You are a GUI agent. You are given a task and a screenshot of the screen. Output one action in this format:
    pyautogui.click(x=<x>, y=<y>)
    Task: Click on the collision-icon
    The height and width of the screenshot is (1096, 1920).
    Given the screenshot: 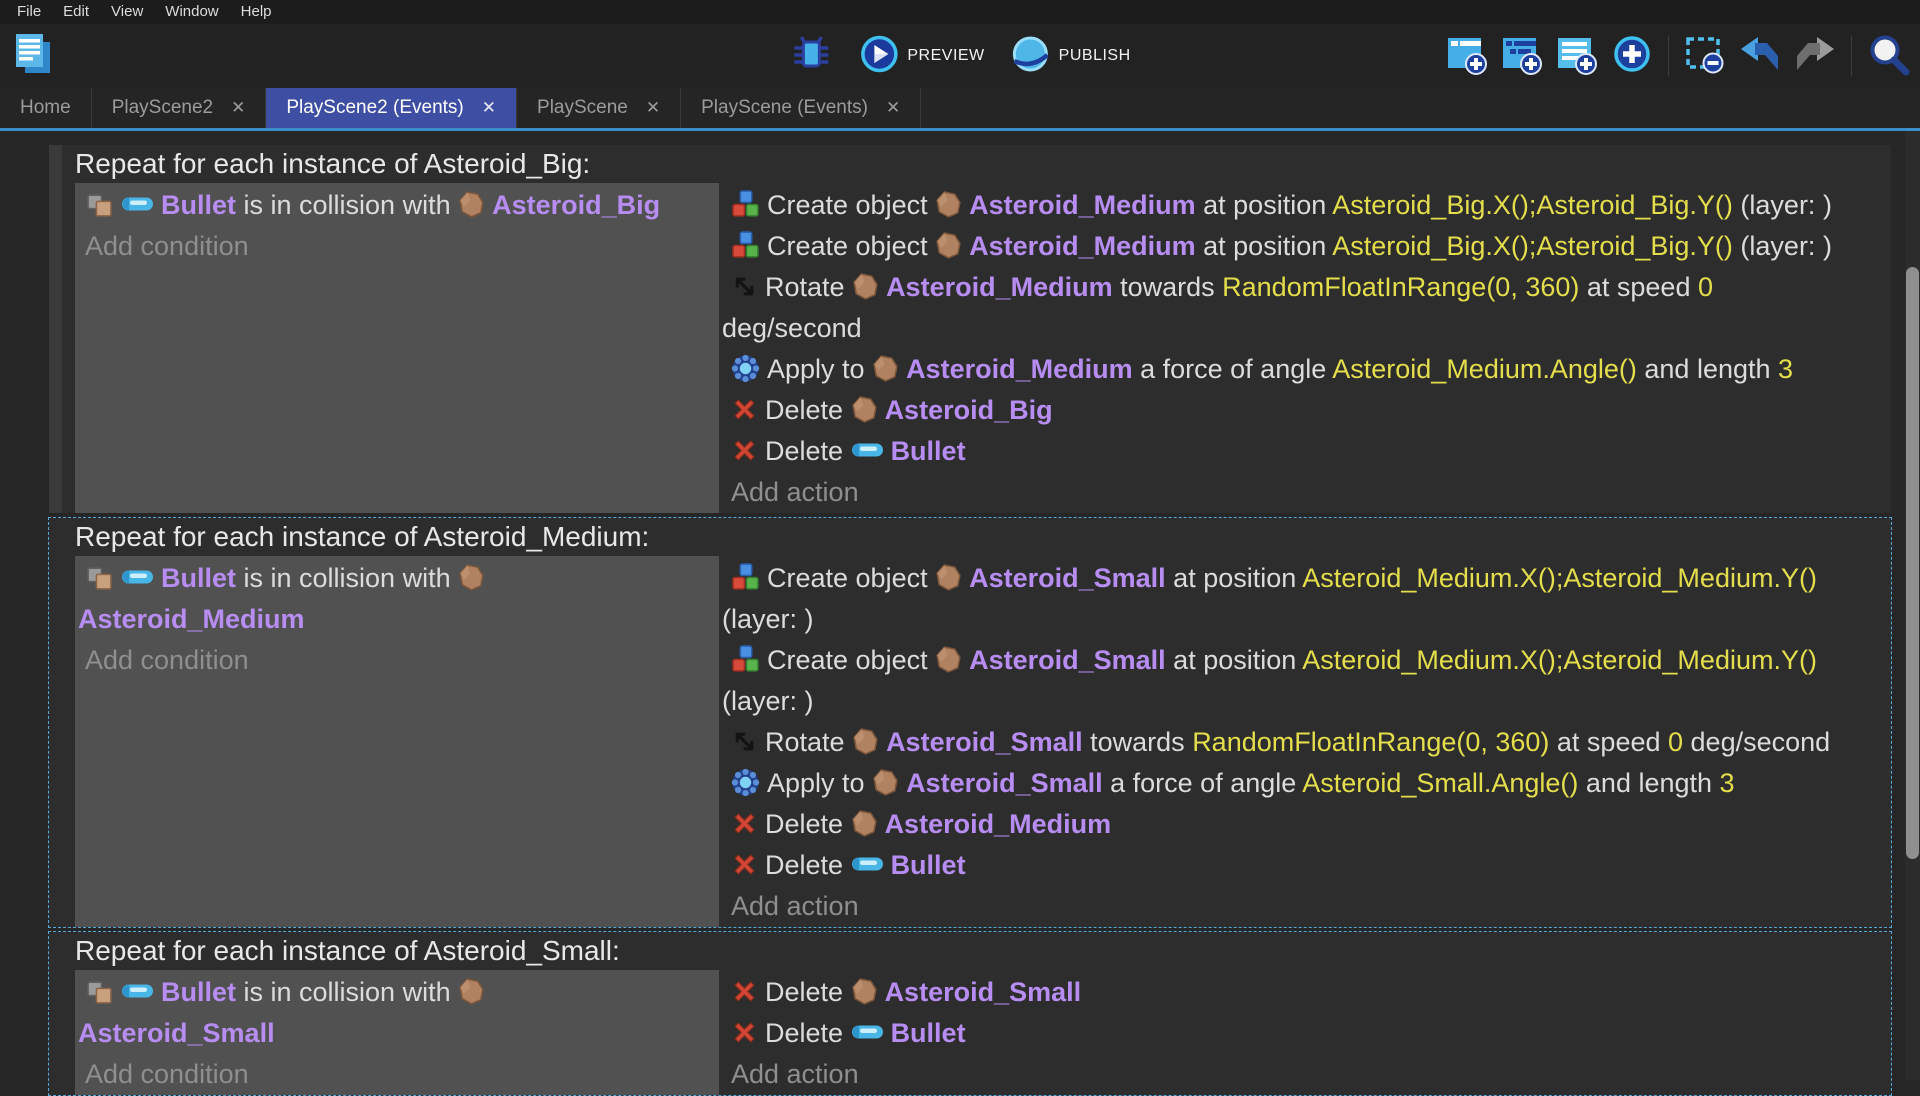 What is the action you would take?
    pyautogui.click(x=99, y=204)
    